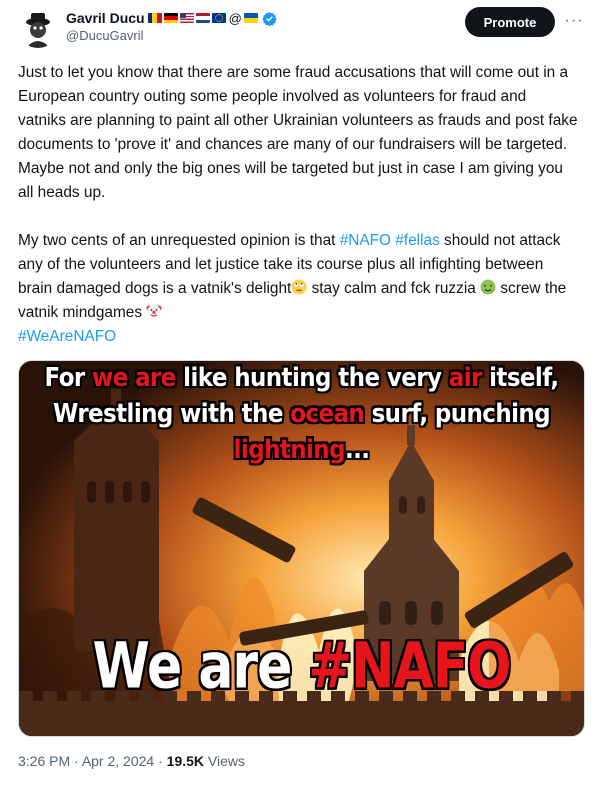  What do you see at coordinates (171, 414) in the screenshot?
I see `caption-run: Wrestling with the` at bounding box center [171, 414].